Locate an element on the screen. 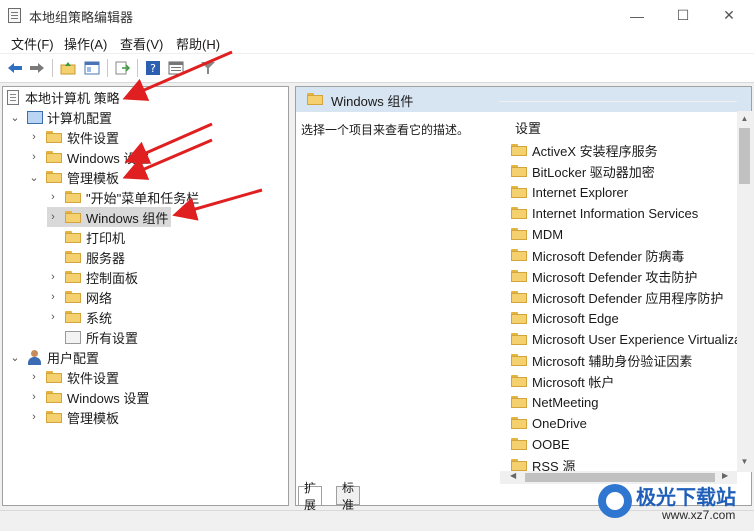  list-item: Internet Information Services is located at coordinates (604, 213).